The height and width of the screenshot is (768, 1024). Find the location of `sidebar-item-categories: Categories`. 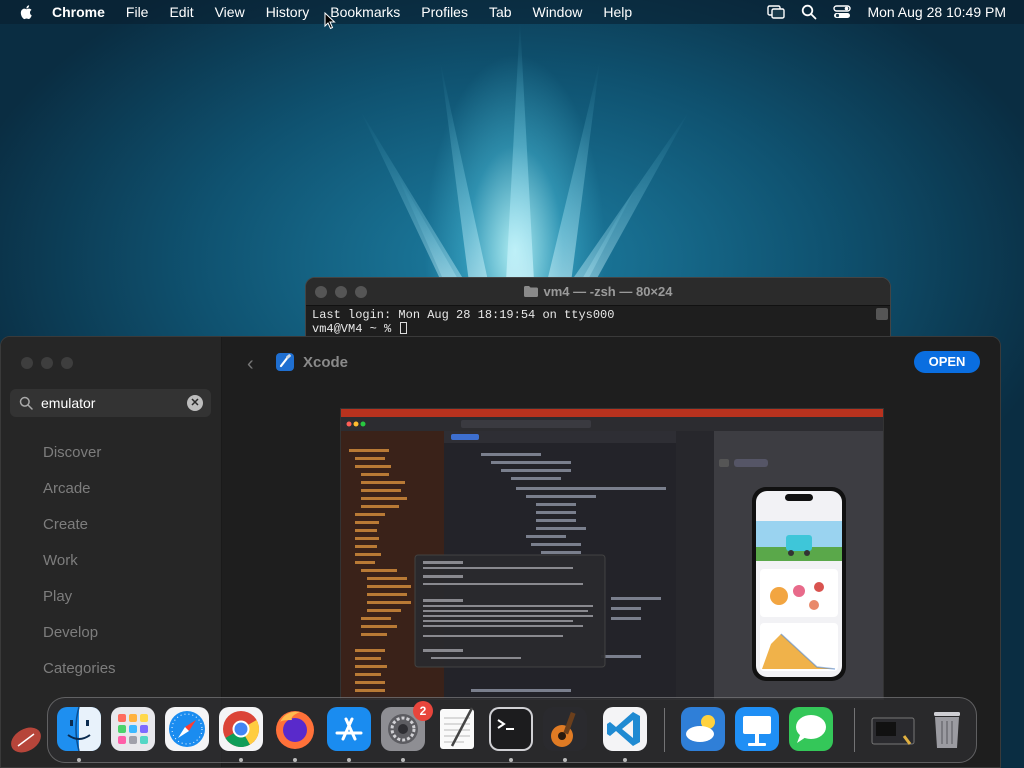

sidebar-item-categories: Categories is located at coordinates (79, 675).